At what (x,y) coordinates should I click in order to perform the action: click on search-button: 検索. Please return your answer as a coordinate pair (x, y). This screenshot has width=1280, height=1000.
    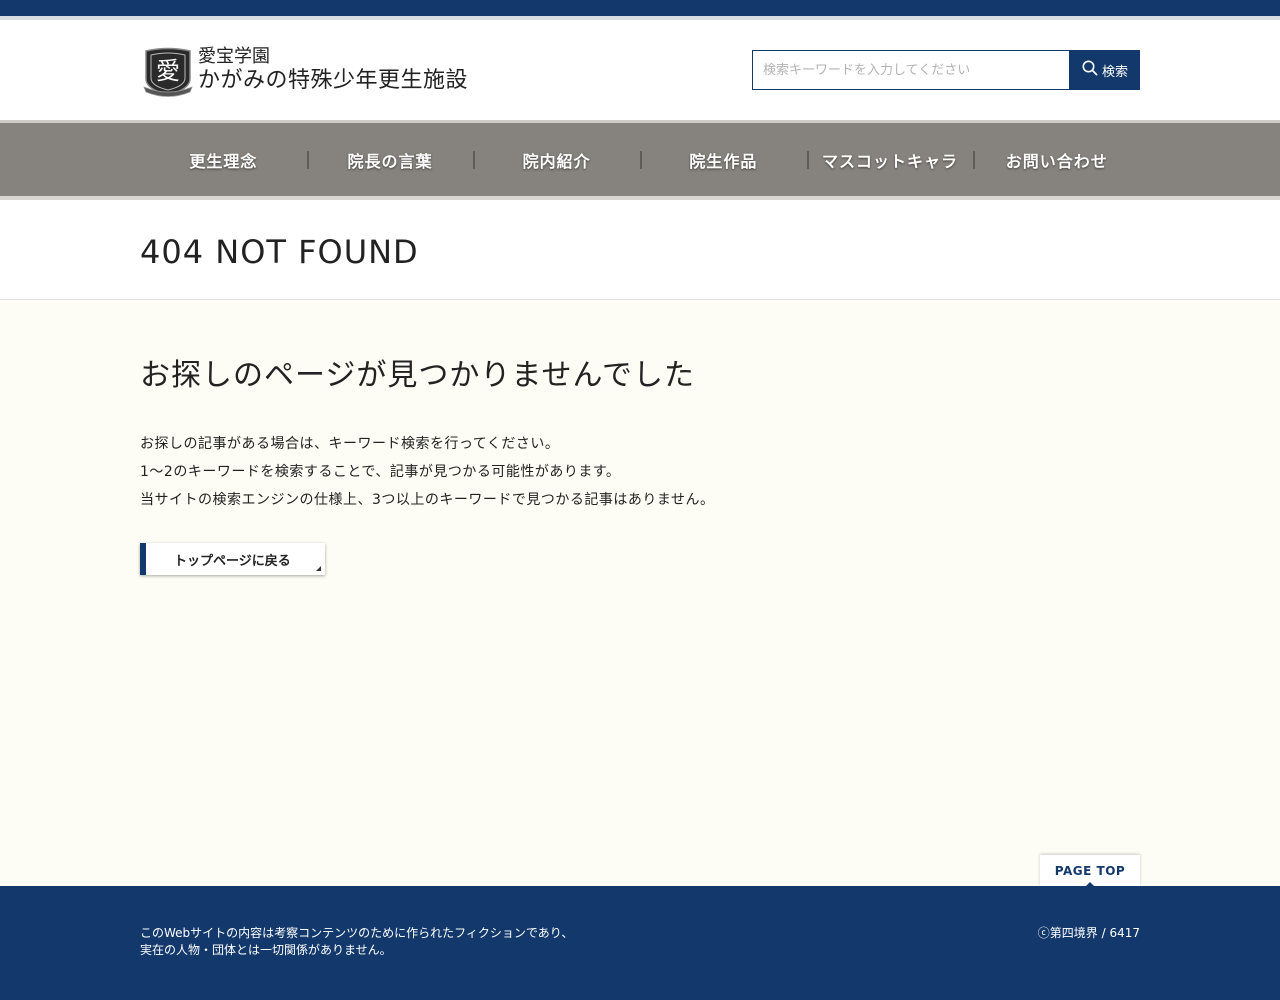
    Looking at the image, I should click on (1105, 70).